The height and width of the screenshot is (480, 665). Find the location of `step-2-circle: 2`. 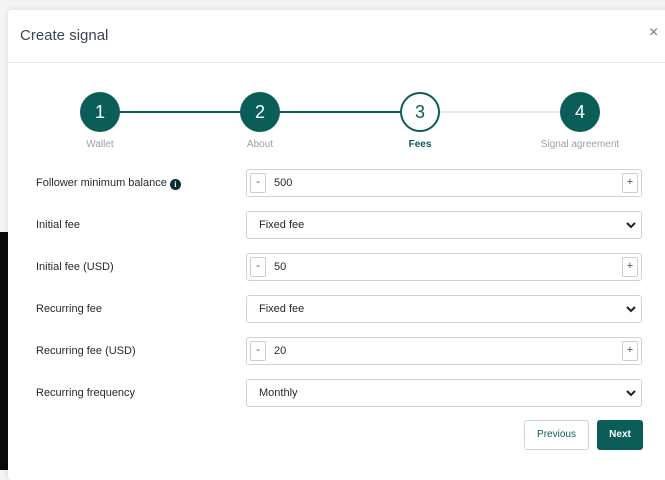

step-2-circle: 2 is located at coordinates (260, 112).